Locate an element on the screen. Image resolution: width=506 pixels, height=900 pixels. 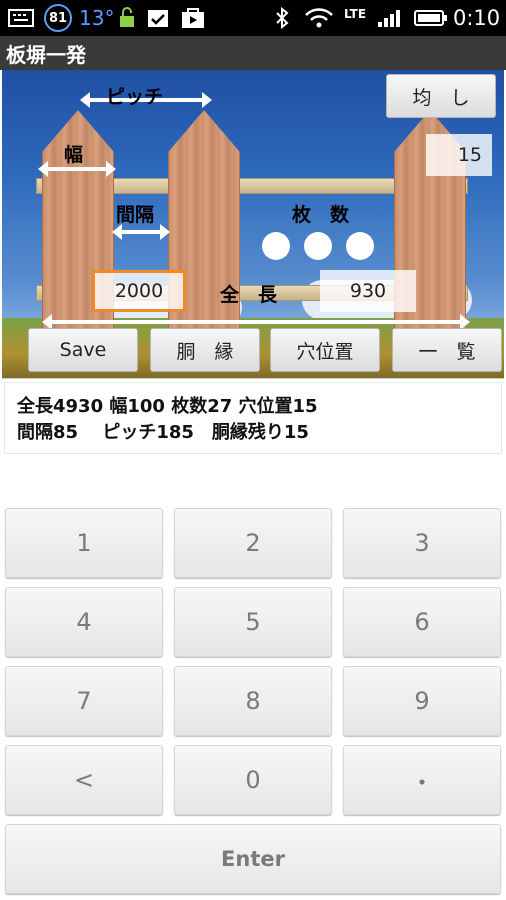
temperature: 13° is located at coordinates (97, 18).